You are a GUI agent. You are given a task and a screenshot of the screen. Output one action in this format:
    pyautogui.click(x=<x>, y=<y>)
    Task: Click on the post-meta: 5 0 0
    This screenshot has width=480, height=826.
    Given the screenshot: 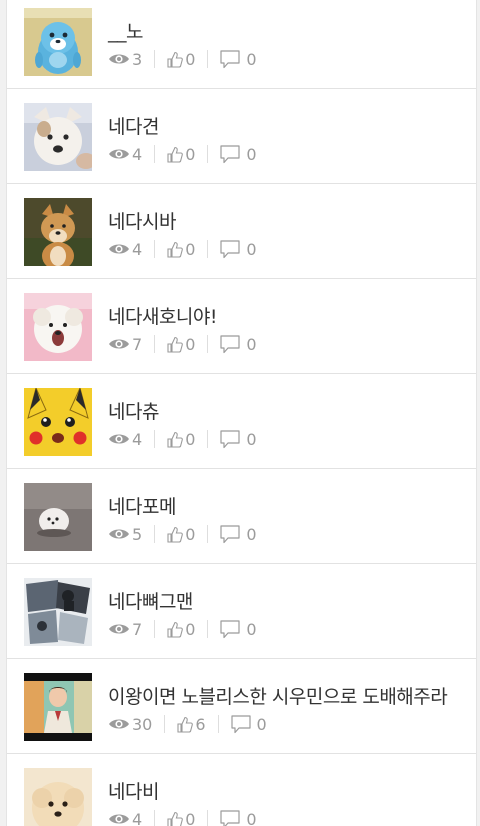 What is the action you would take?
    pyautogui.click(x=182, y=534)
    